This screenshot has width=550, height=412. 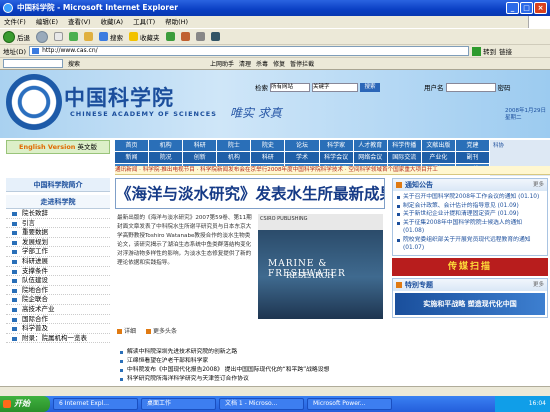 What do you see at coordinates (58, 147) in the screenshot?
I see `english-version-link: English Version 英文版` at bounding box center [58, 147].